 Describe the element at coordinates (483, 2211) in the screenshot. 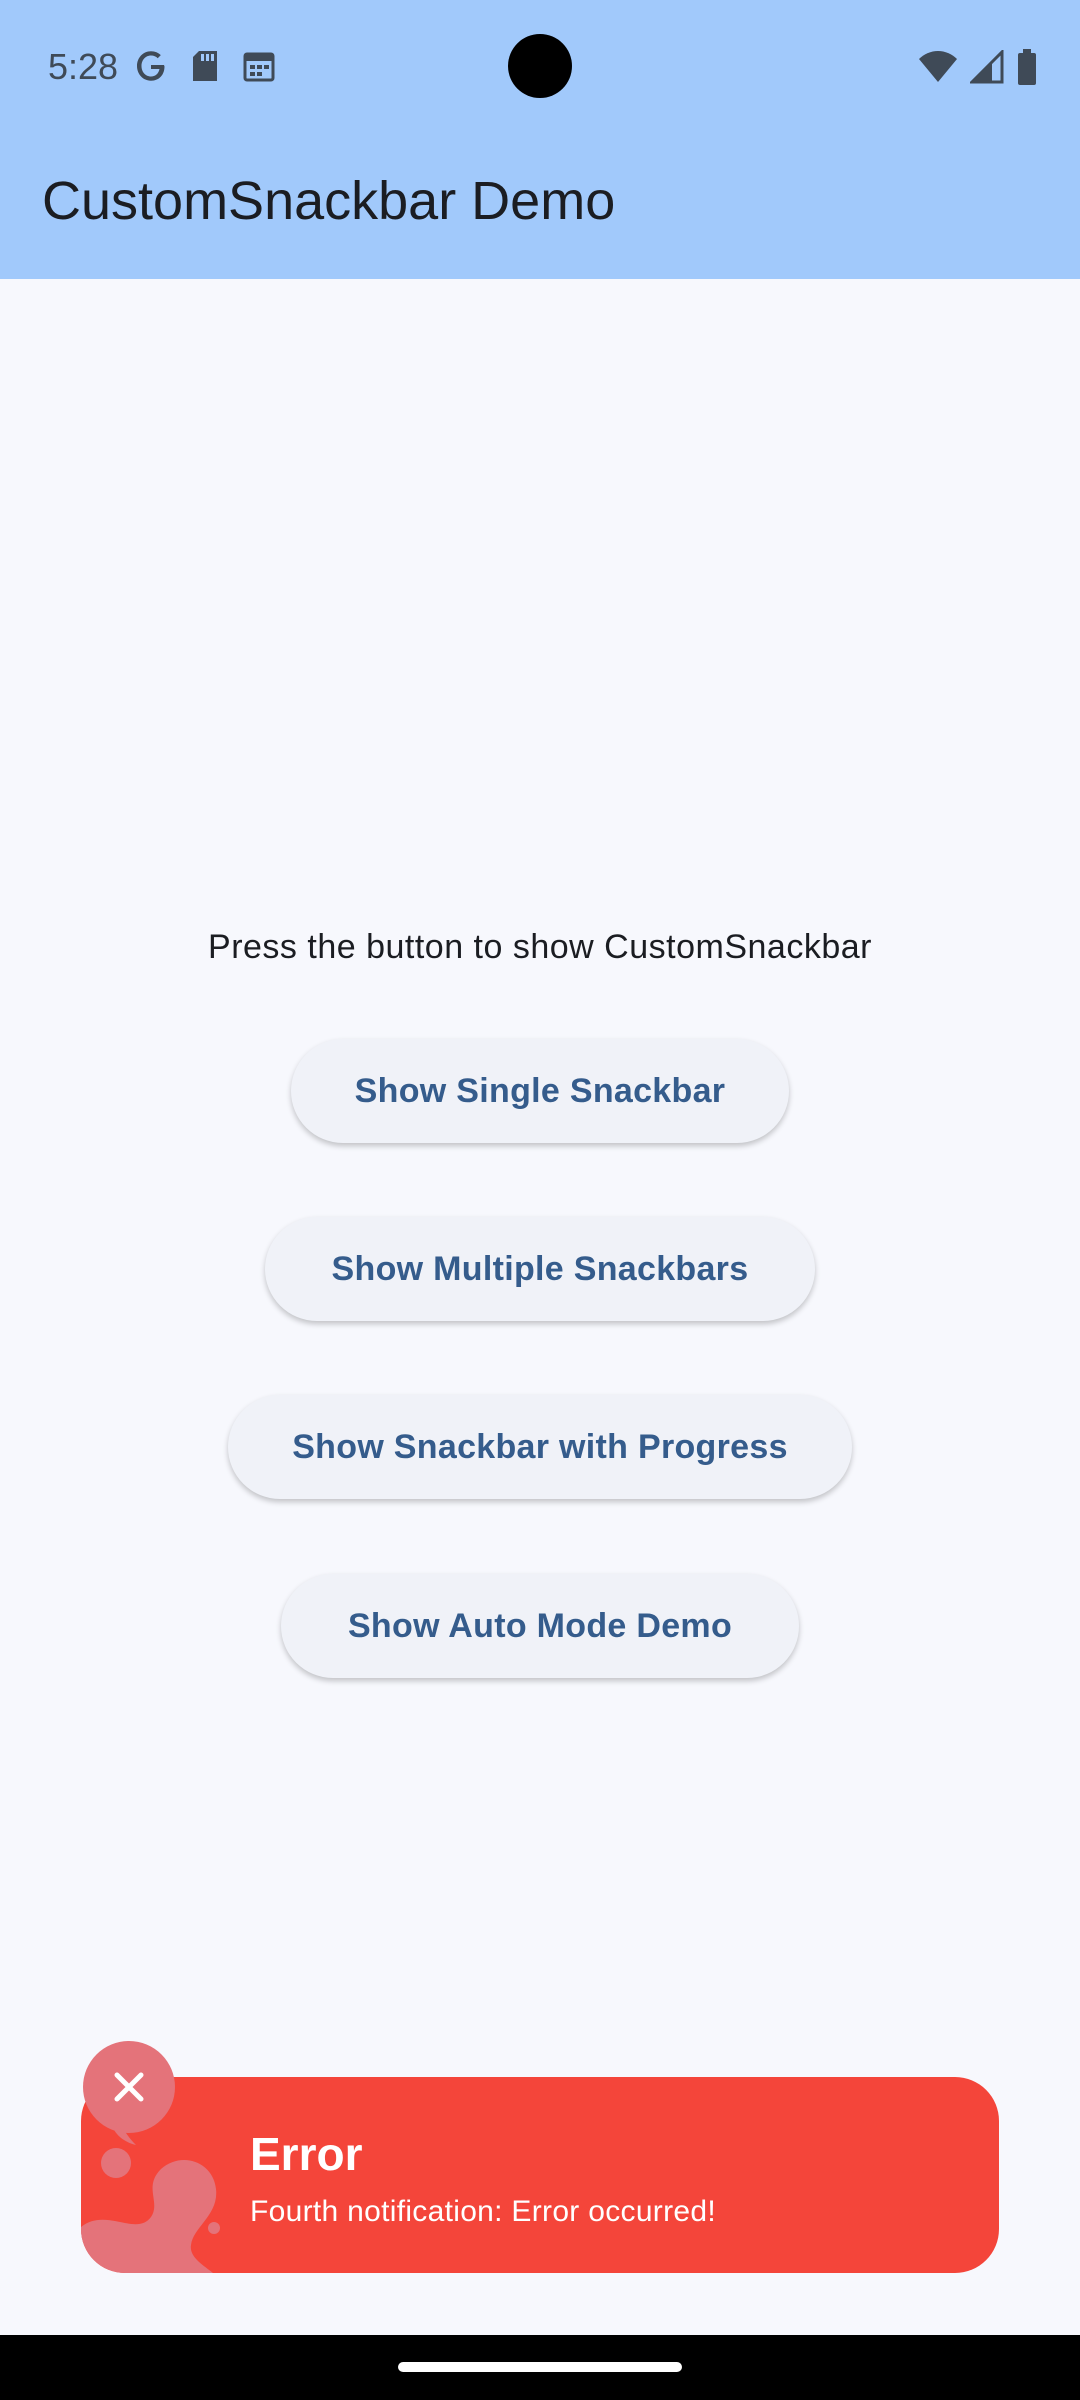

I see `snackbar-message: Fourth notification: Error occurred!` at that location.